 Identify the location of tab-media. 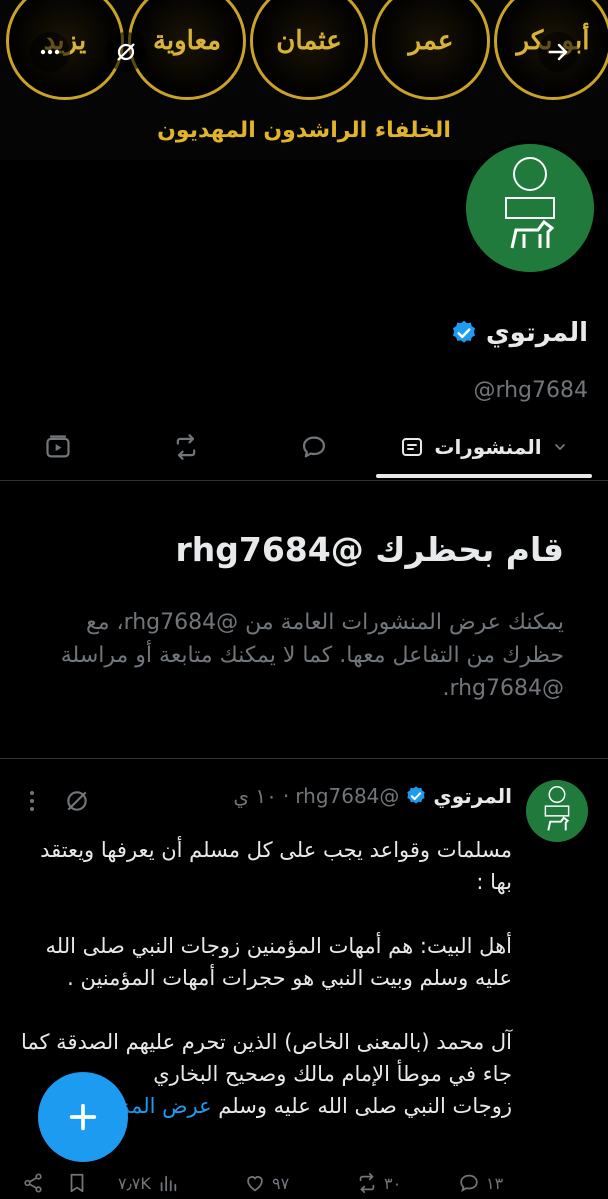
(58, 447).